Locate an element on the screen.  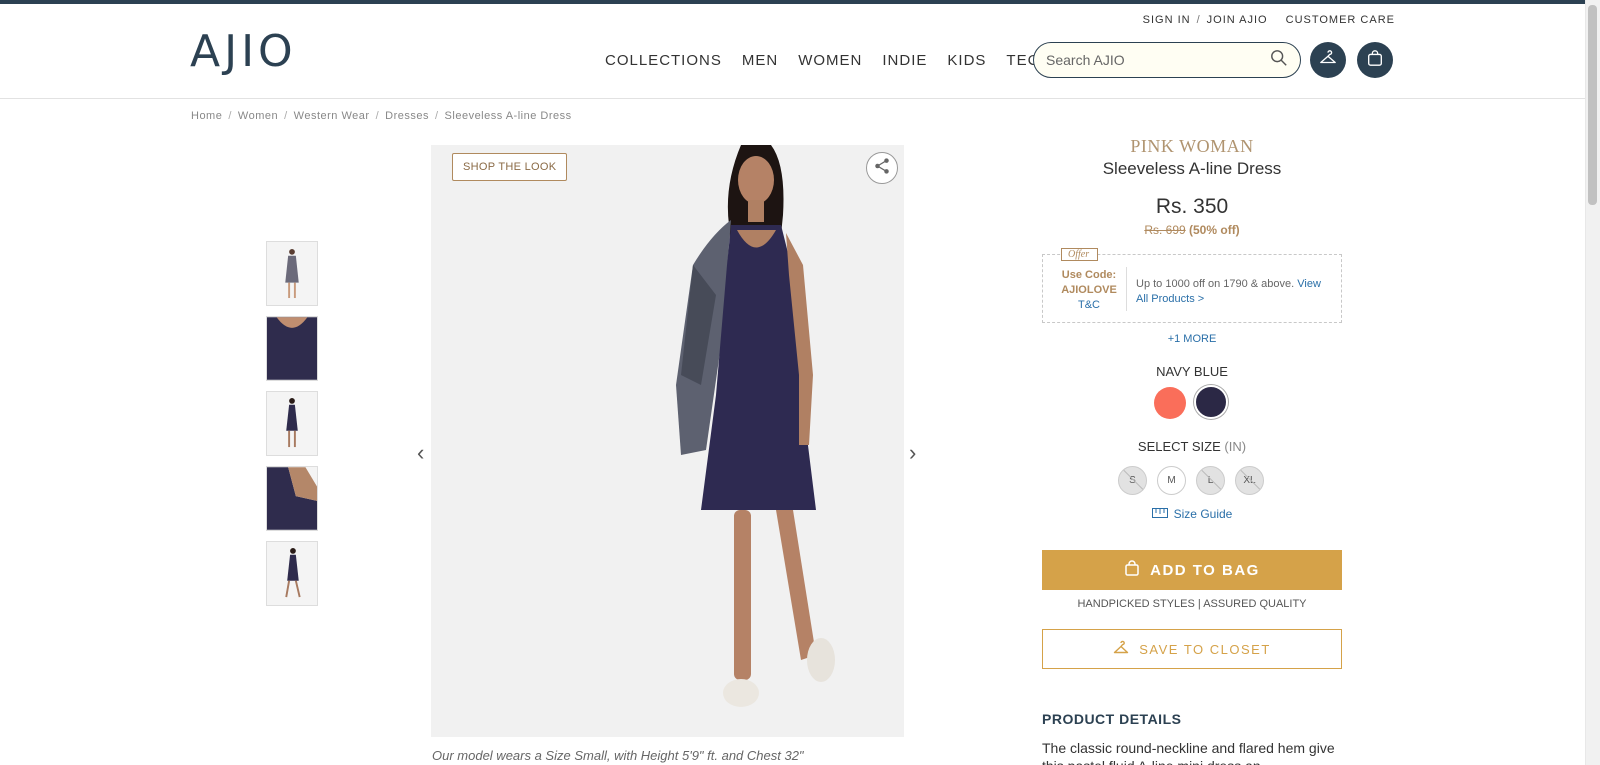
breadcrumb-western-wear: Western Wear is located at coordinates (332, 116).